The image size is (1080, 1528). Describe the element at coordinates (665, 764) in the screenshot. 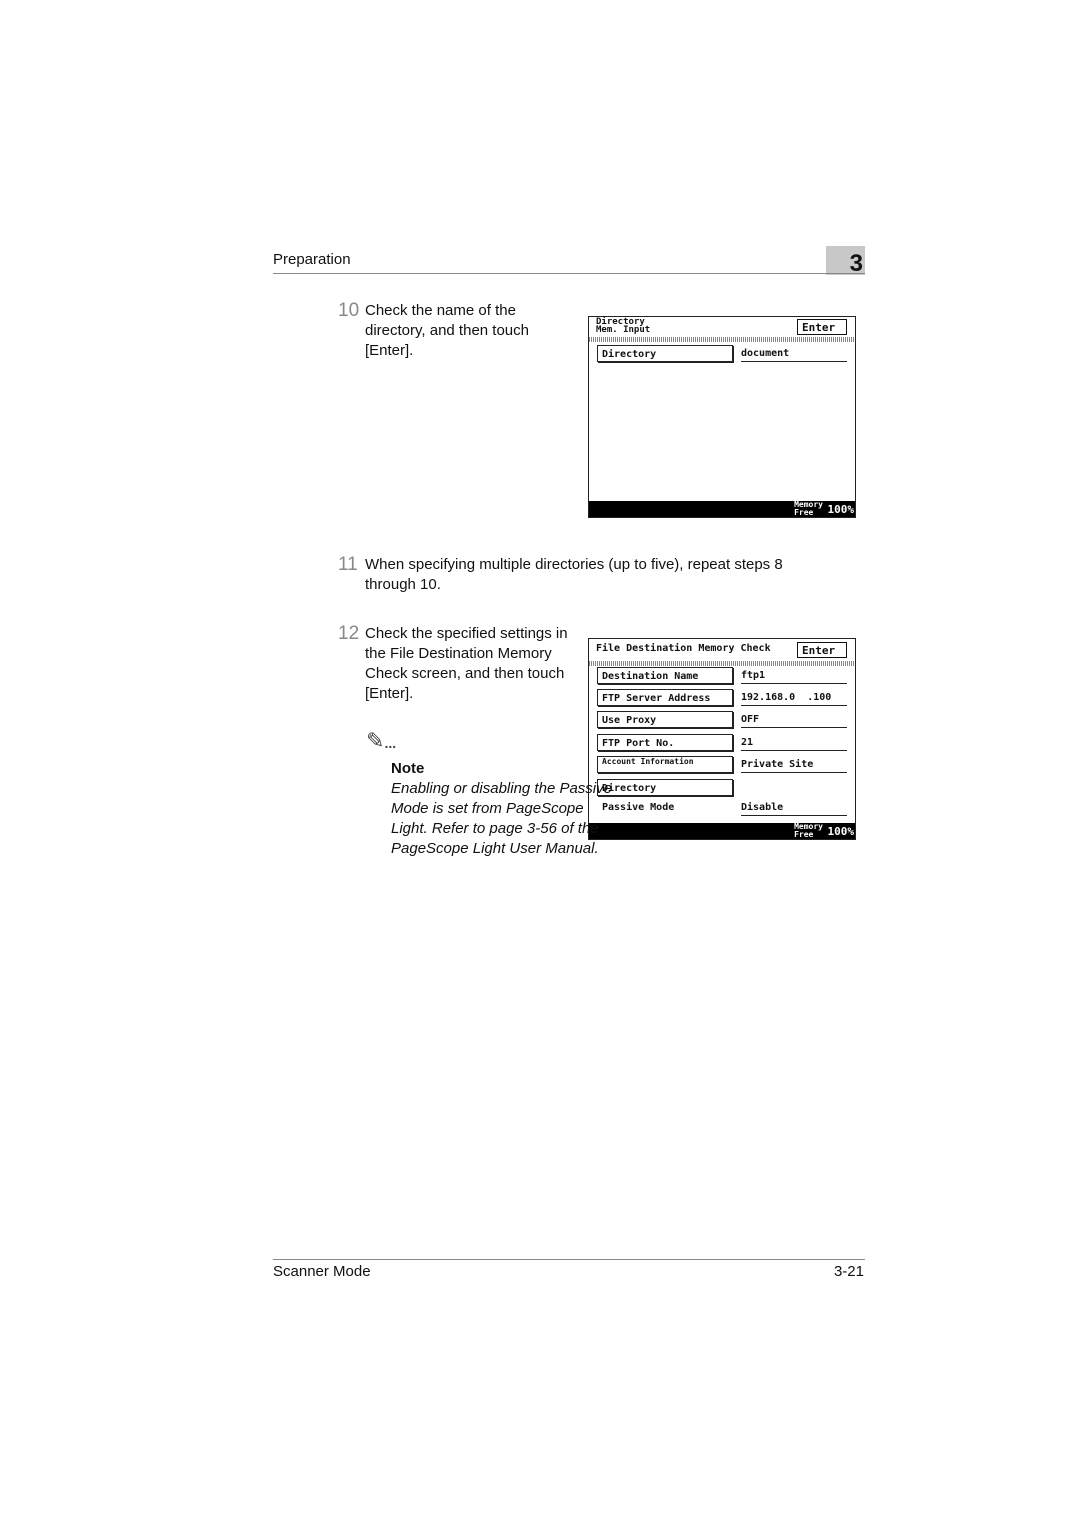

I see `account-information-button: Account Information` at that location.